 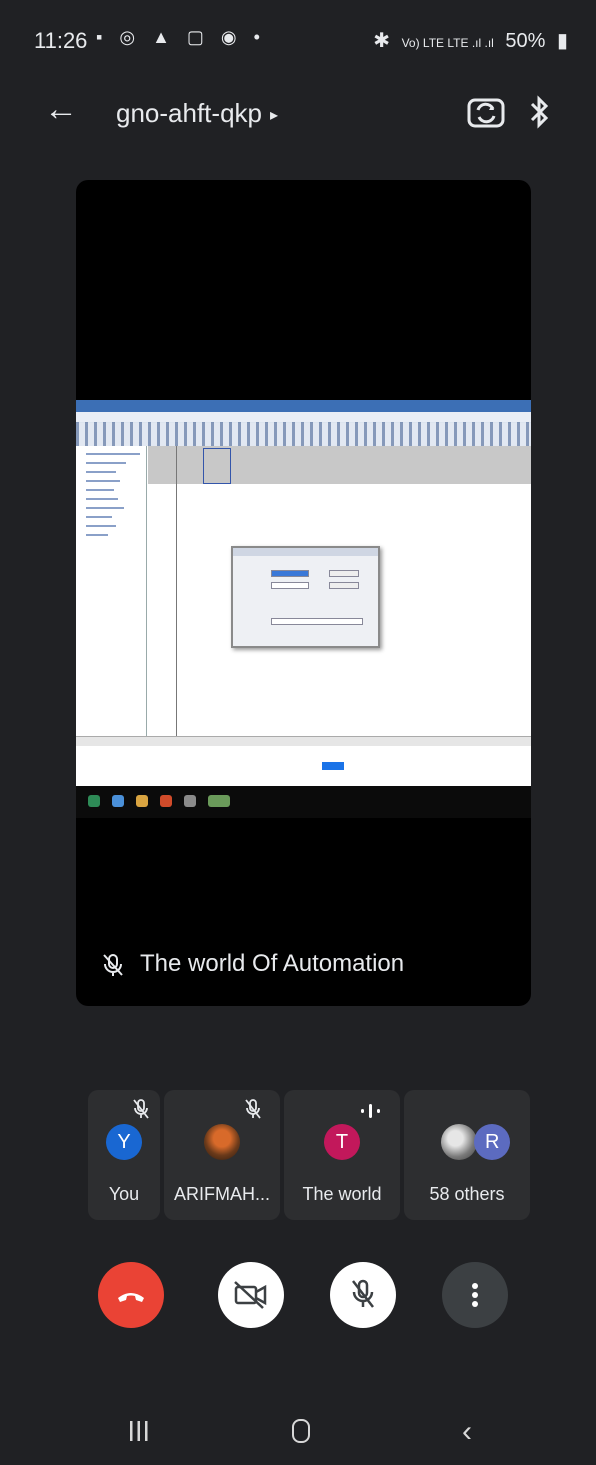 I want to click on shared-window-titlebar, so click(x=303, y=406).